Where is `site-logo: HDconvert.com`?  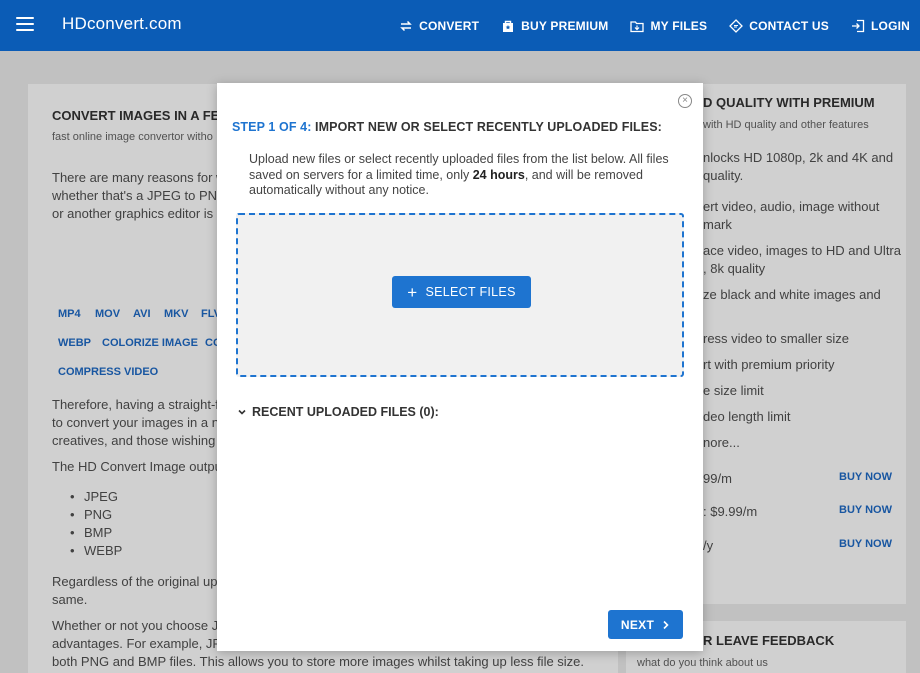 site-logo: HDconvert.com is located at coordinates (122, 24).